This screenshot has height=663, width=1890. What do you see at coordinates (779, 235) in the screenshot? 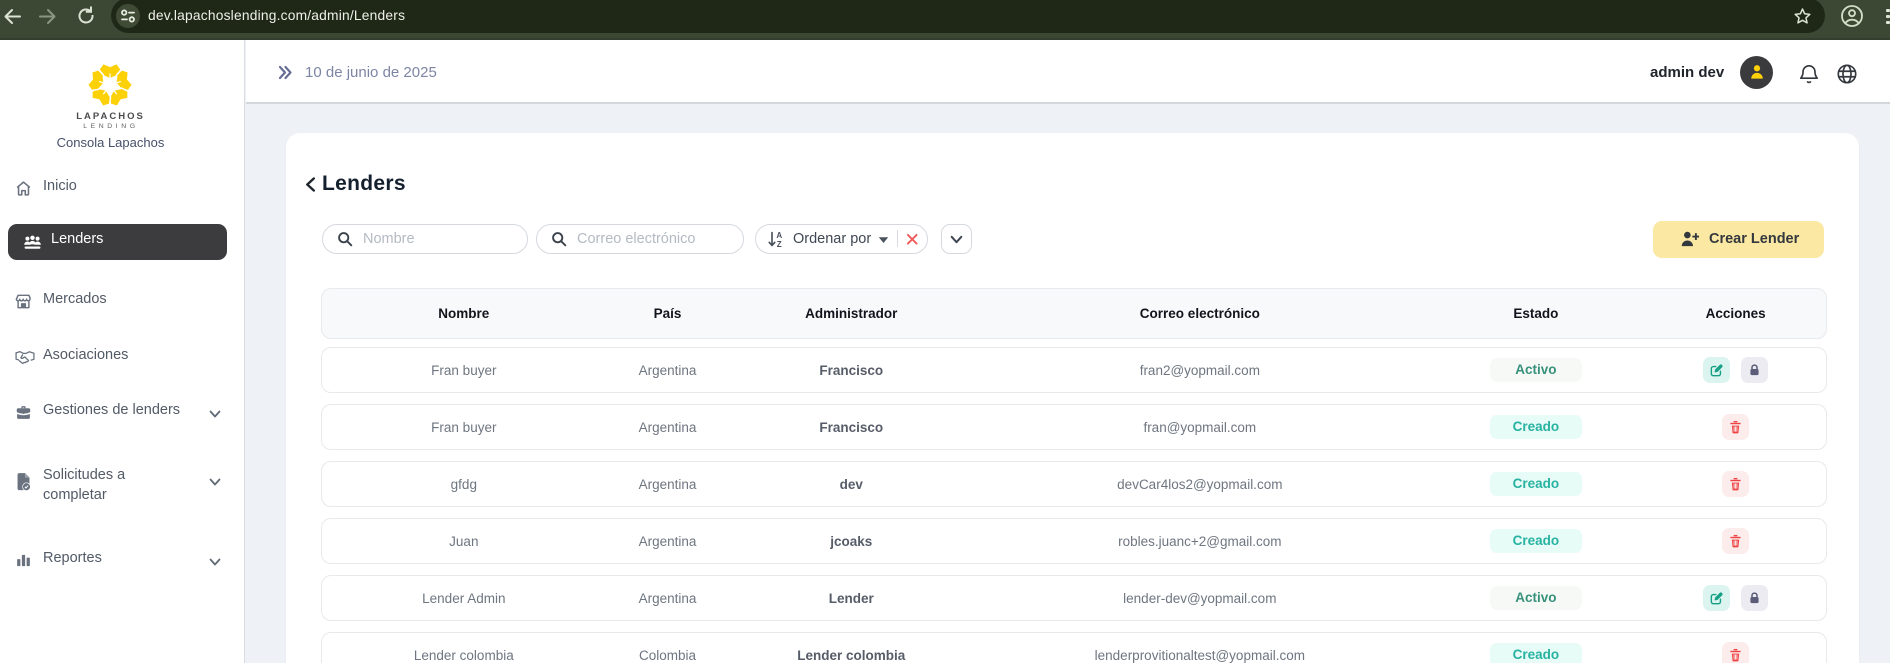
I see `svg-text: A` at bounding box center [779, 235].